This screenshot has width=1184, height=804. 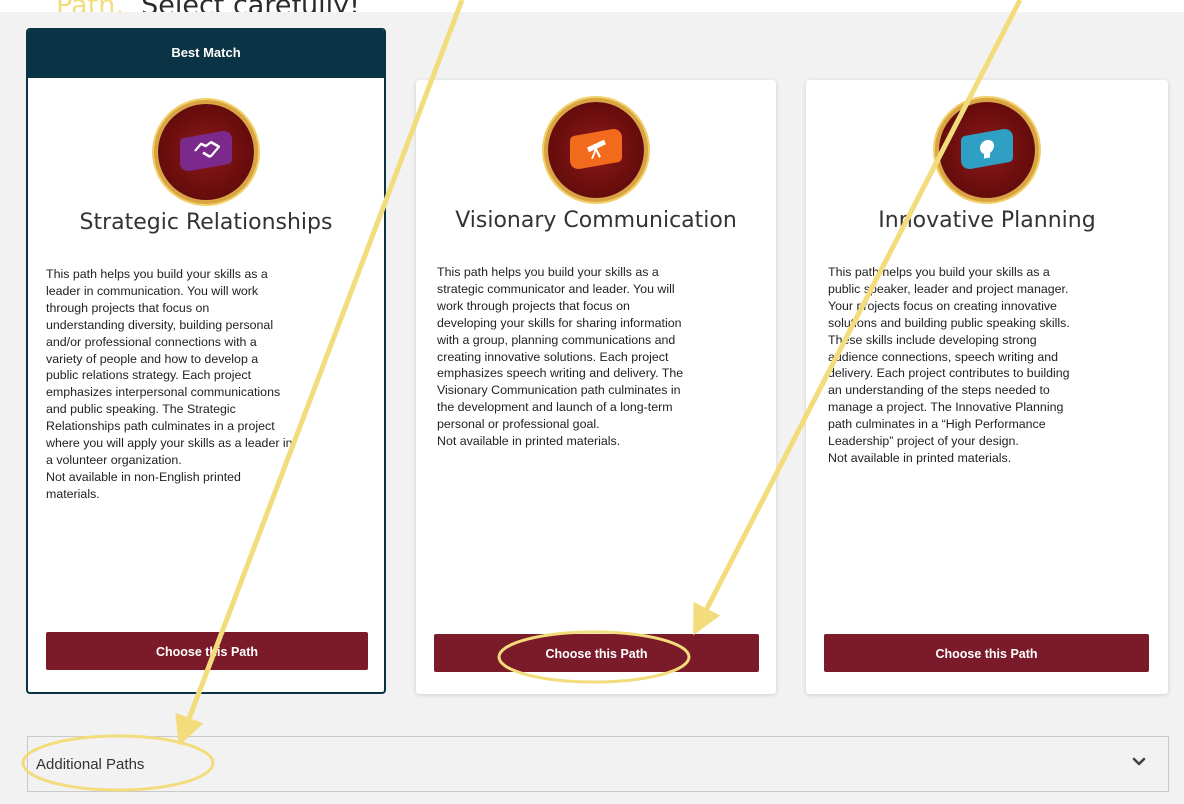 I want to click on additional-paths-label: Additional Paths, so click(x=90, y=764).